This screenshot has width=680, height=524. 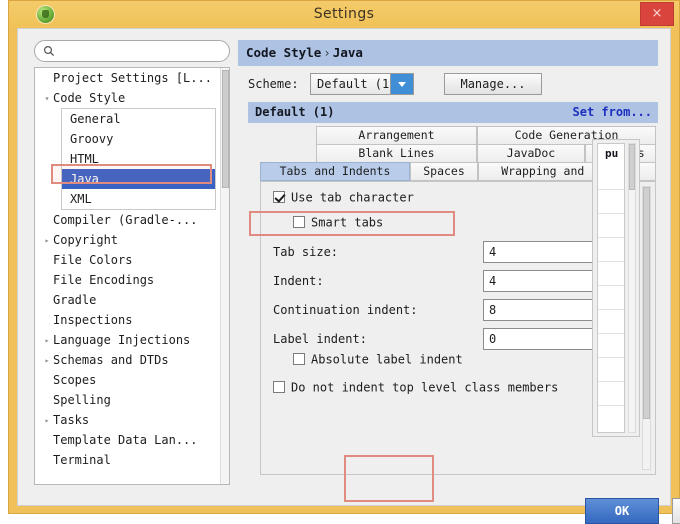 I want to click on cancel-button: Cancel, so click(x=676, y=511).